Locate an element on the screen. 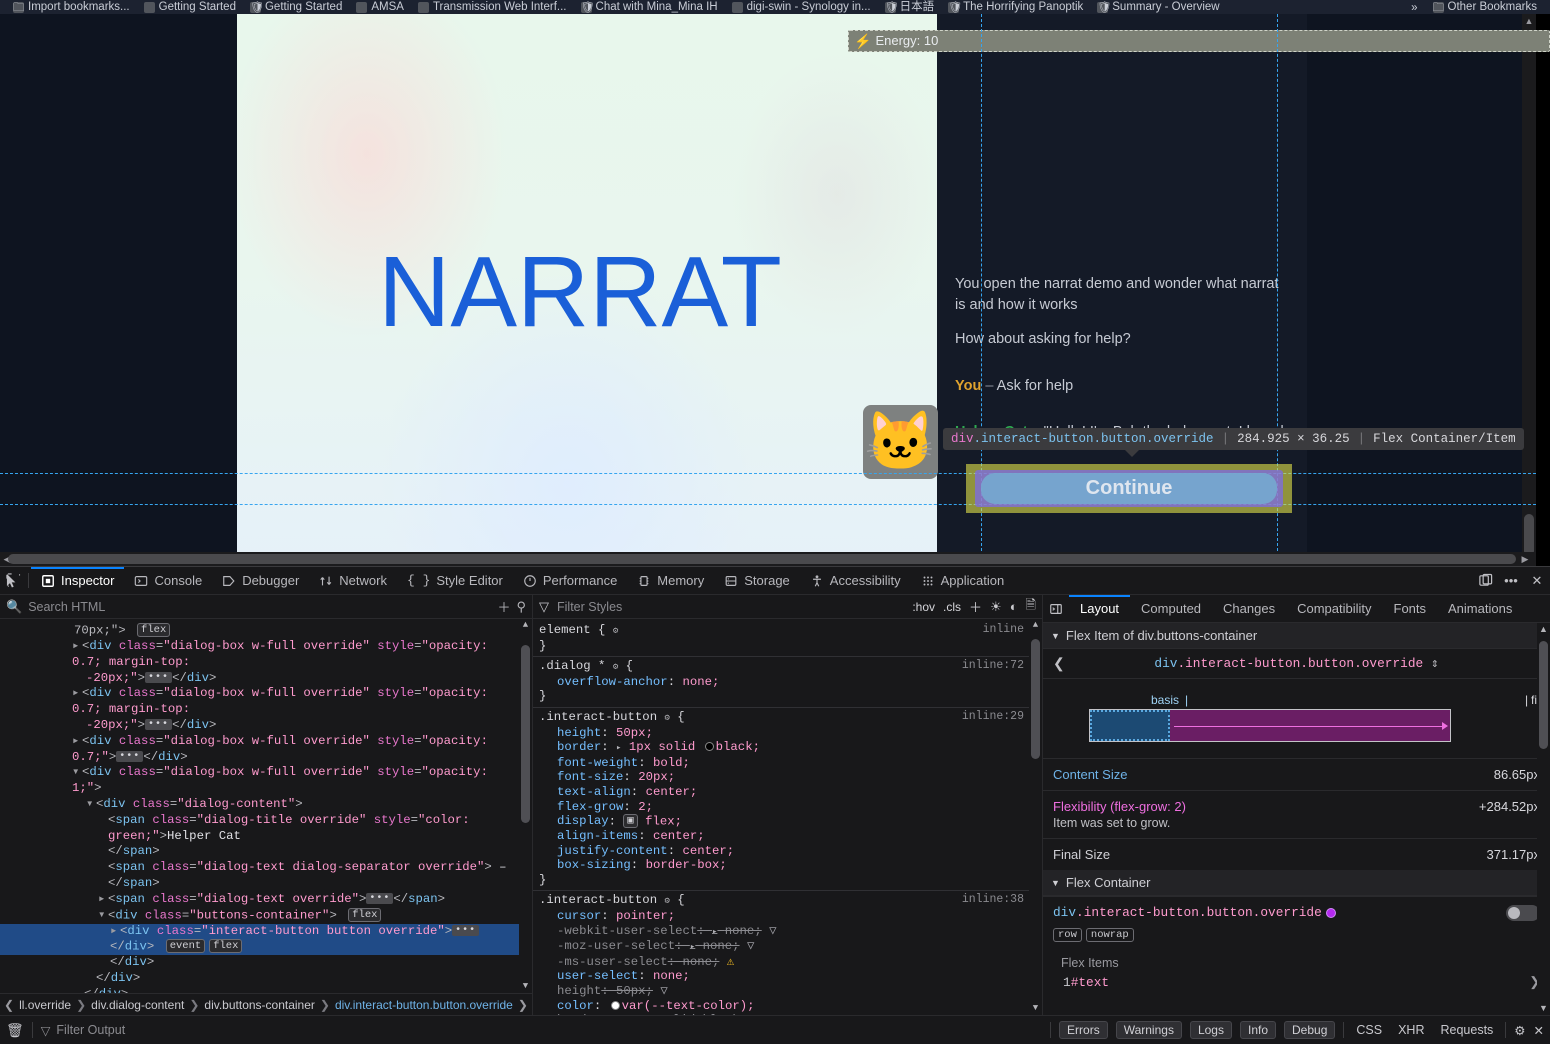  declaration-property: text-align is located at coordinates (585, 792).